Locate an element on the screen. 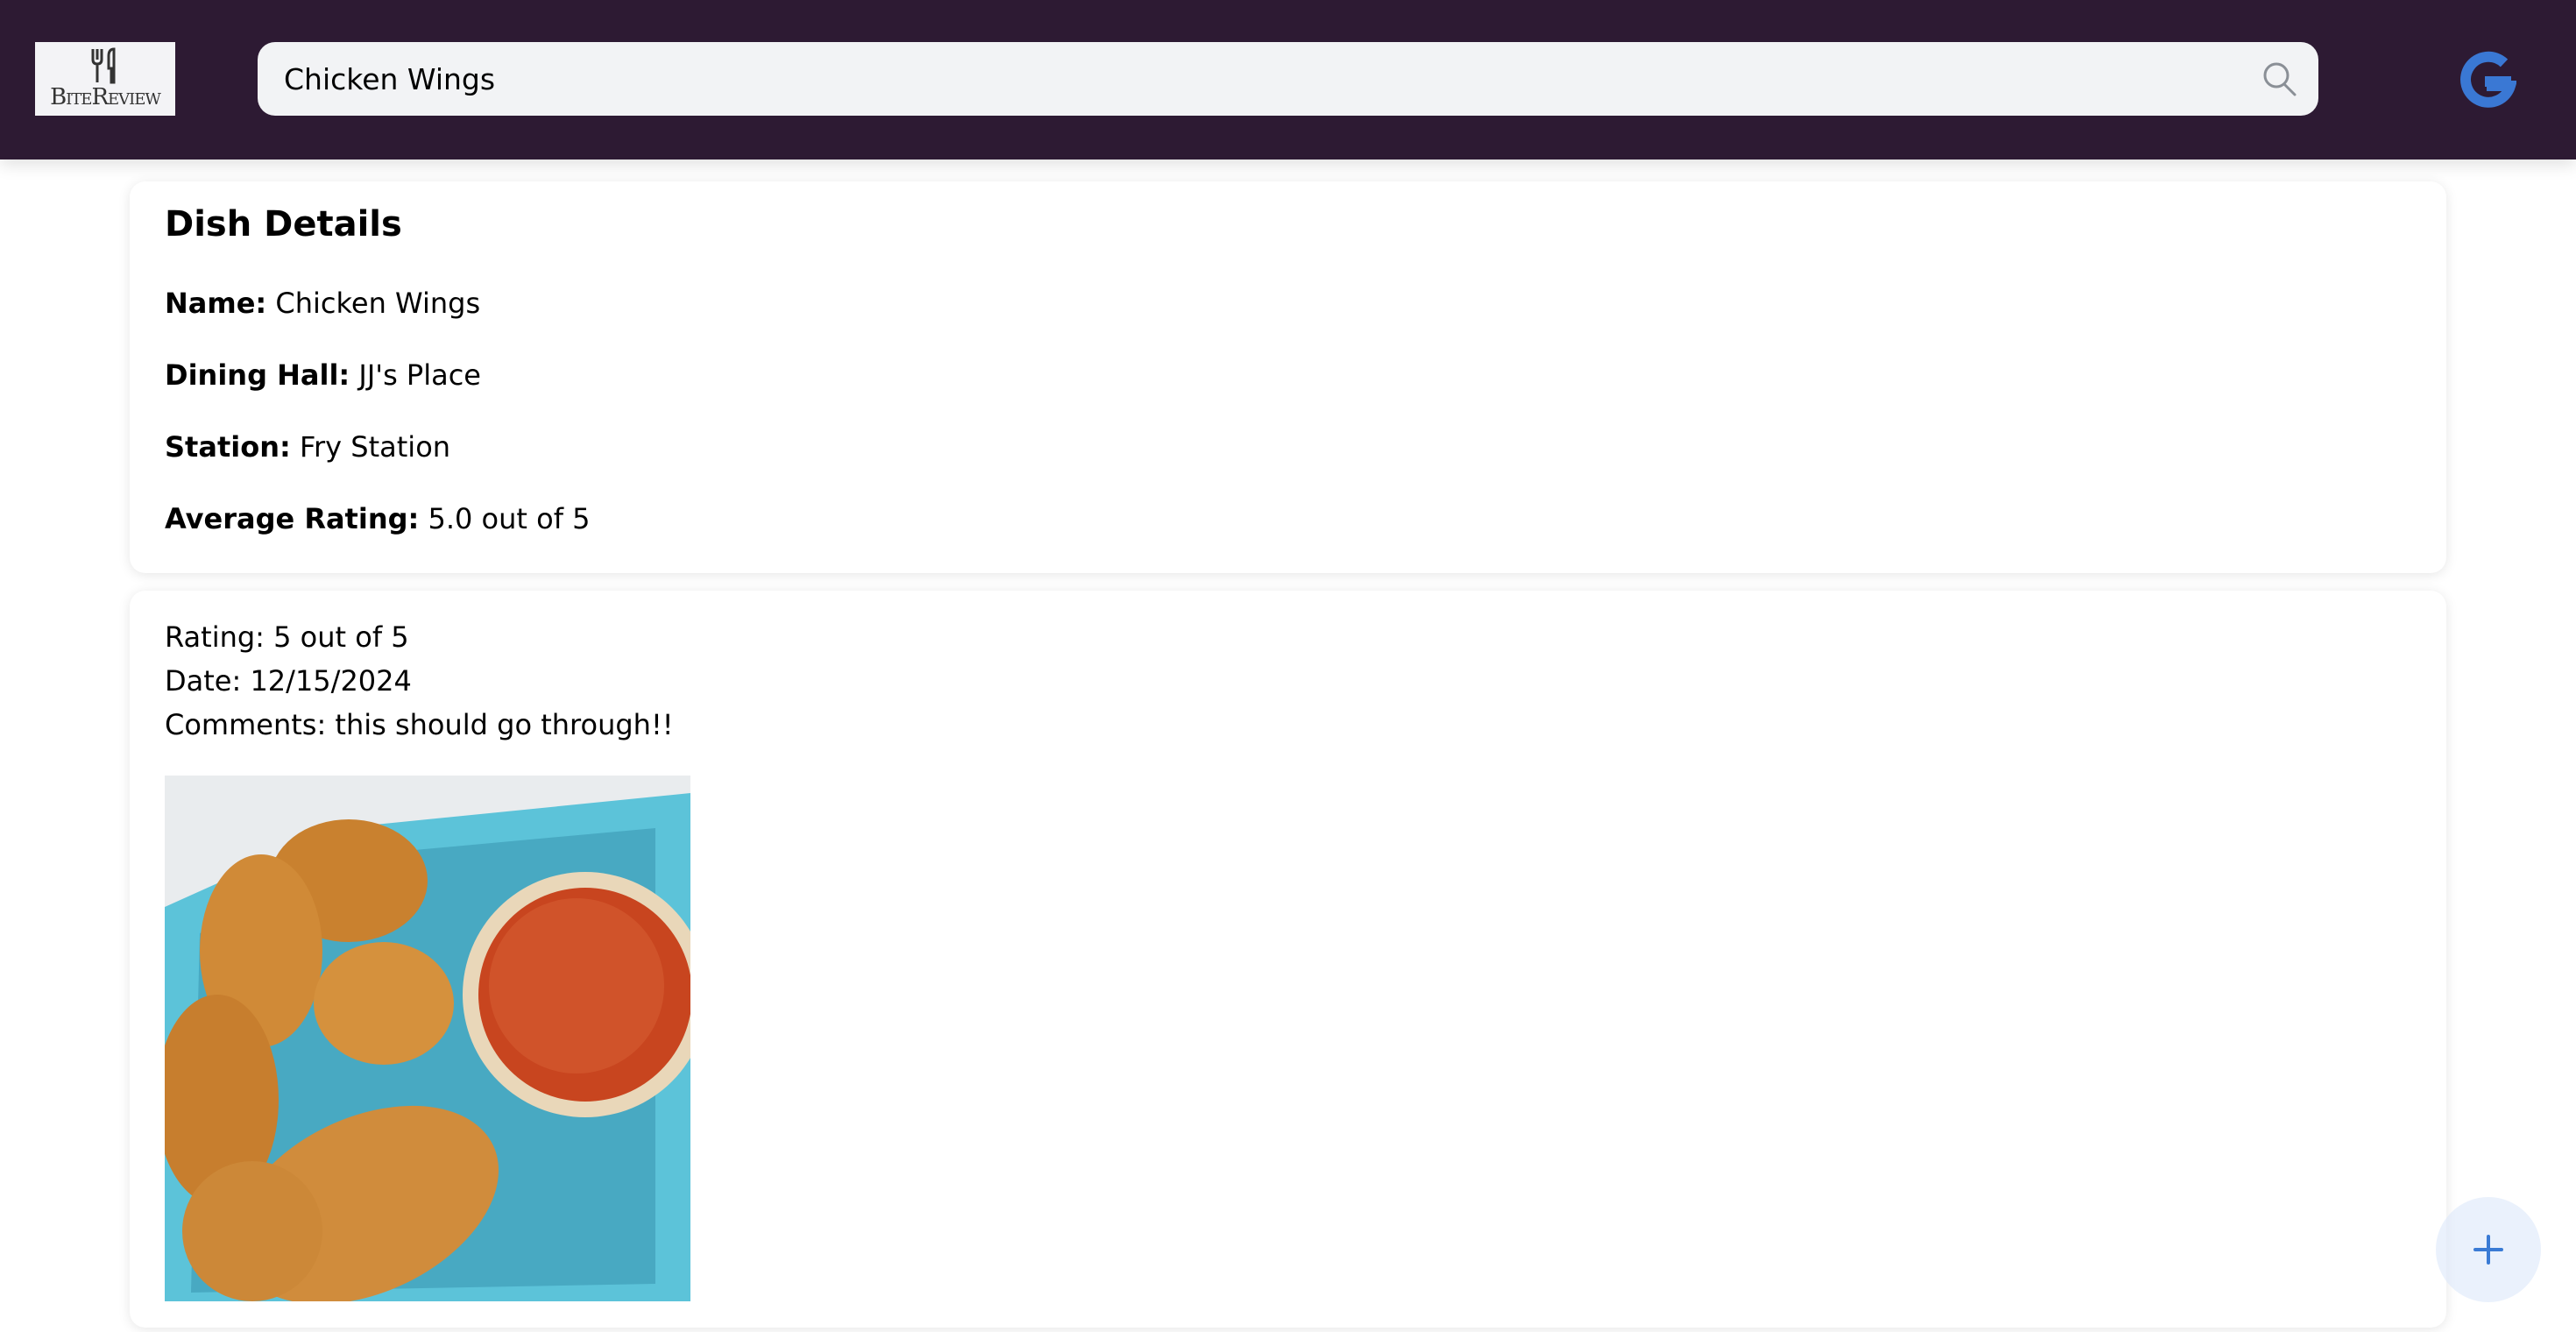 The width and height of the screenshot is (2576, 1332). add-review-button is located at coordinates (2488, 1249).